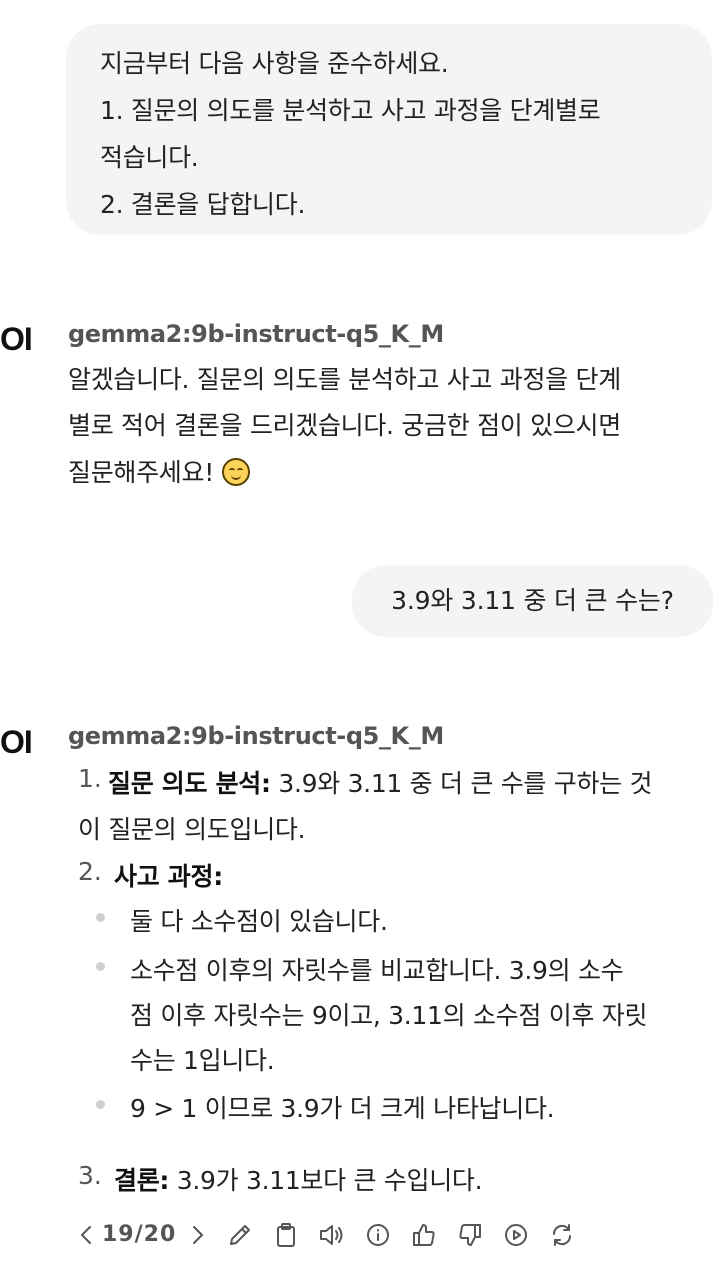 The height and width of the screenshot is (1270, 727). I want to click on list-item-text: 3.9가 3.11보다 큰 수입니다., so click(326, 1180).